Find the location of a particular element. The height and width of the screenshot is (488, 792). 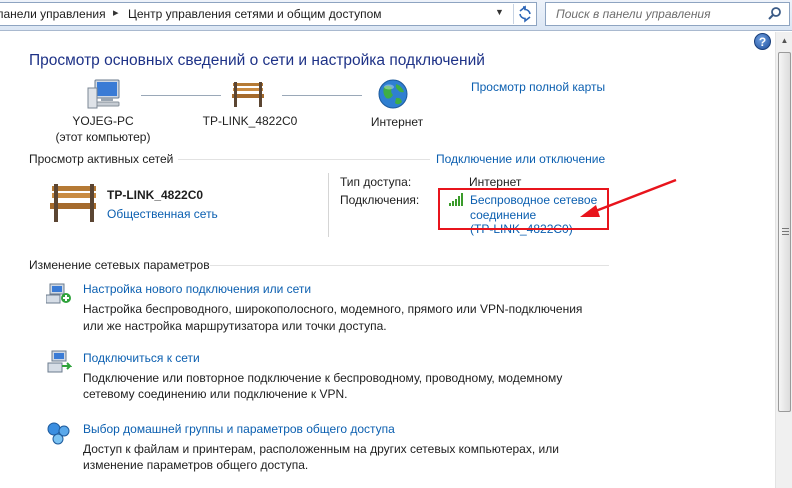

annotation-arrow-icon is located at coordinates (628, 197).